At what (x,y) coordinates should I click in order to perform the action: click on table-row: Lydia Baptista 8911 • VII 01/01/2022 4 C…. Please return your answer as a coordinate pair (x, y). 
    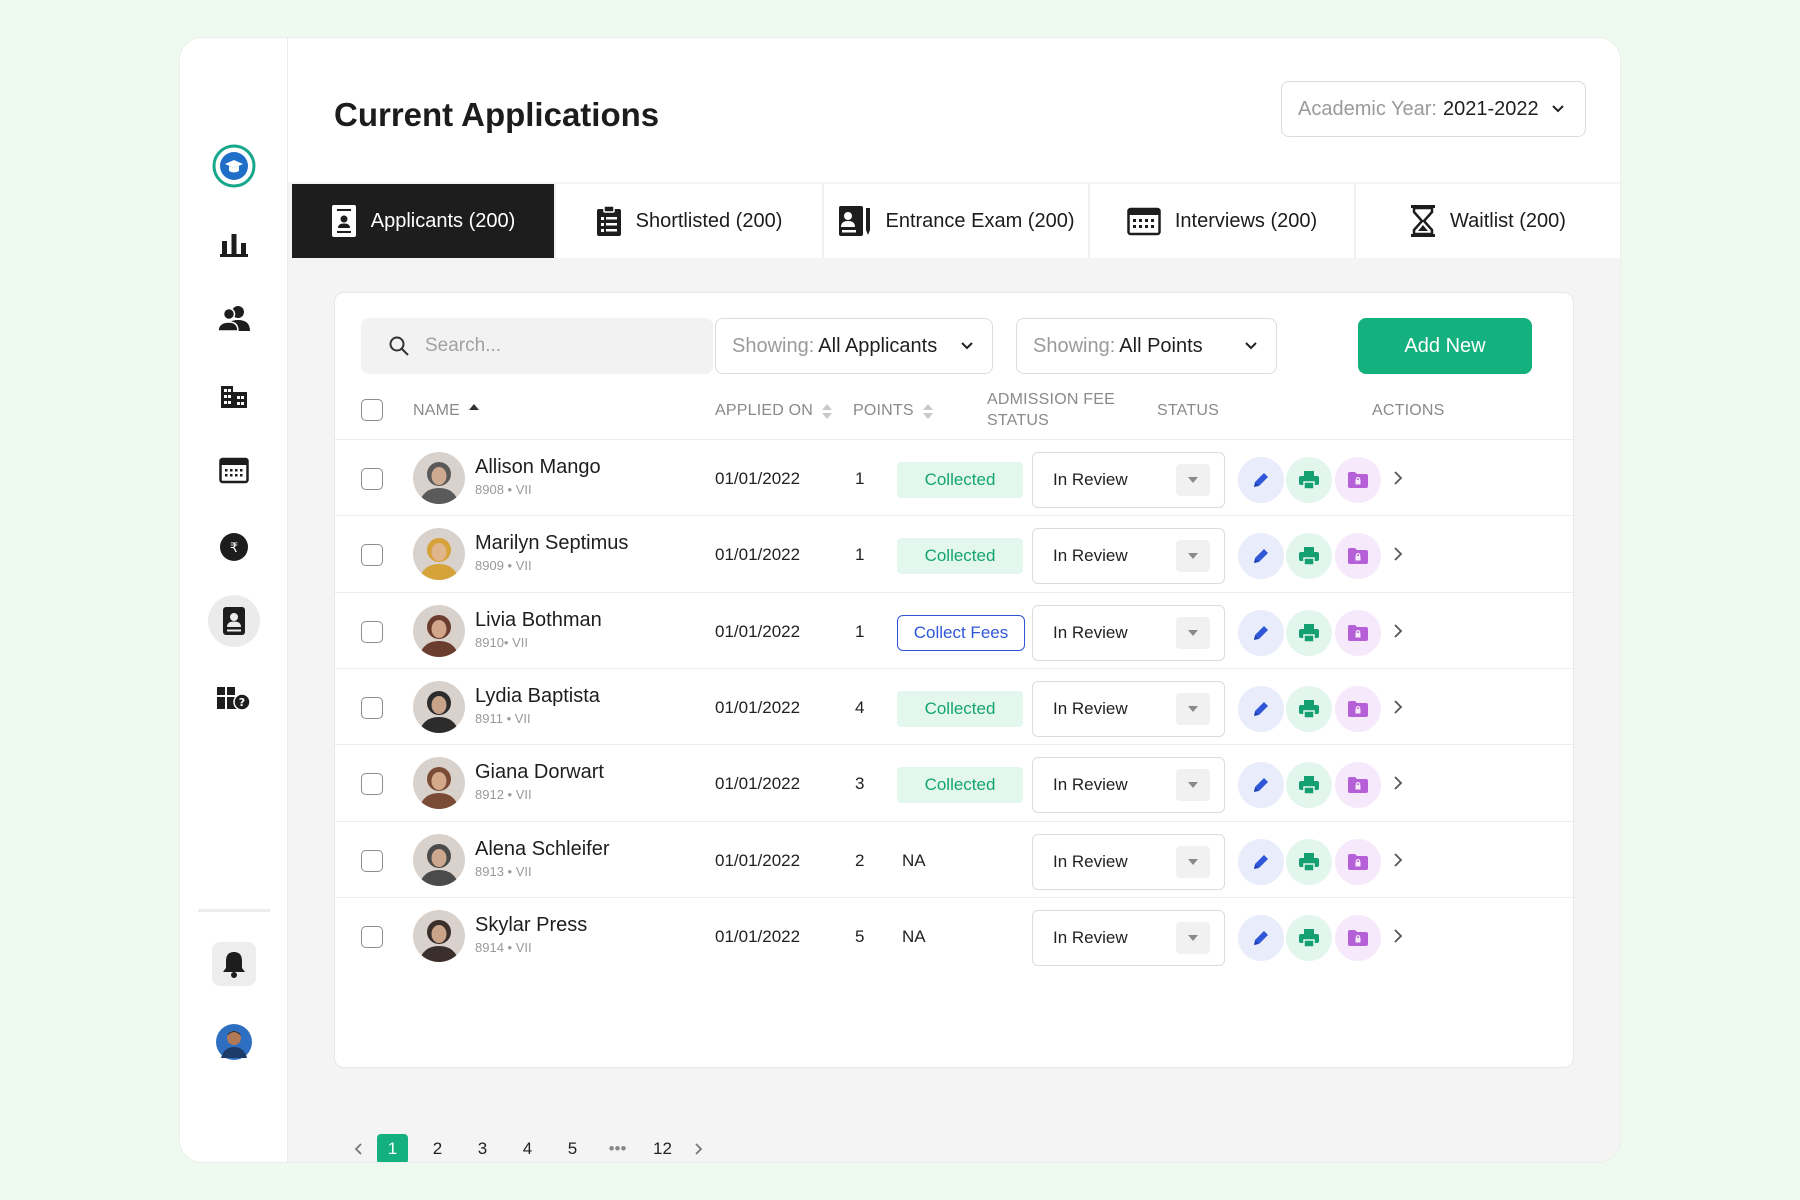
    Looking at the image, I should click on (954, 706).